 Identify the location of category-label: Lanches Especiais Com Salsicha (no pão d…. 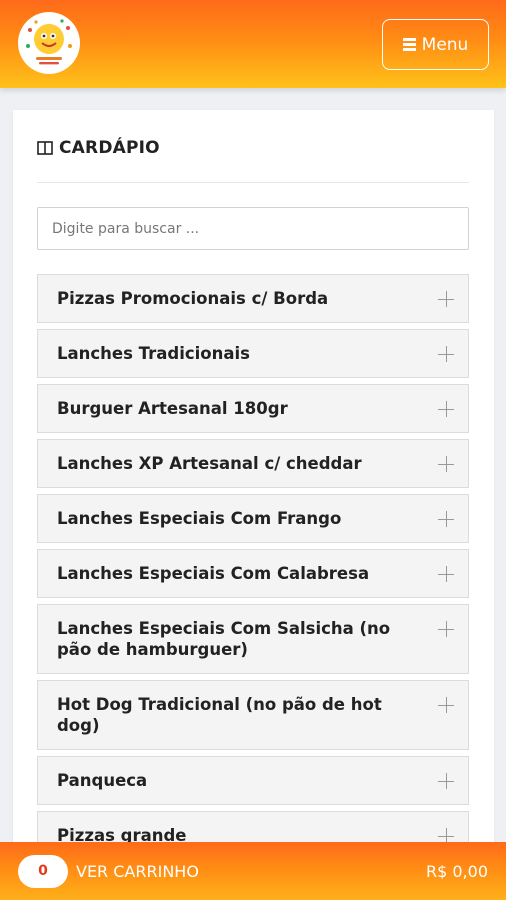
(224, 639).